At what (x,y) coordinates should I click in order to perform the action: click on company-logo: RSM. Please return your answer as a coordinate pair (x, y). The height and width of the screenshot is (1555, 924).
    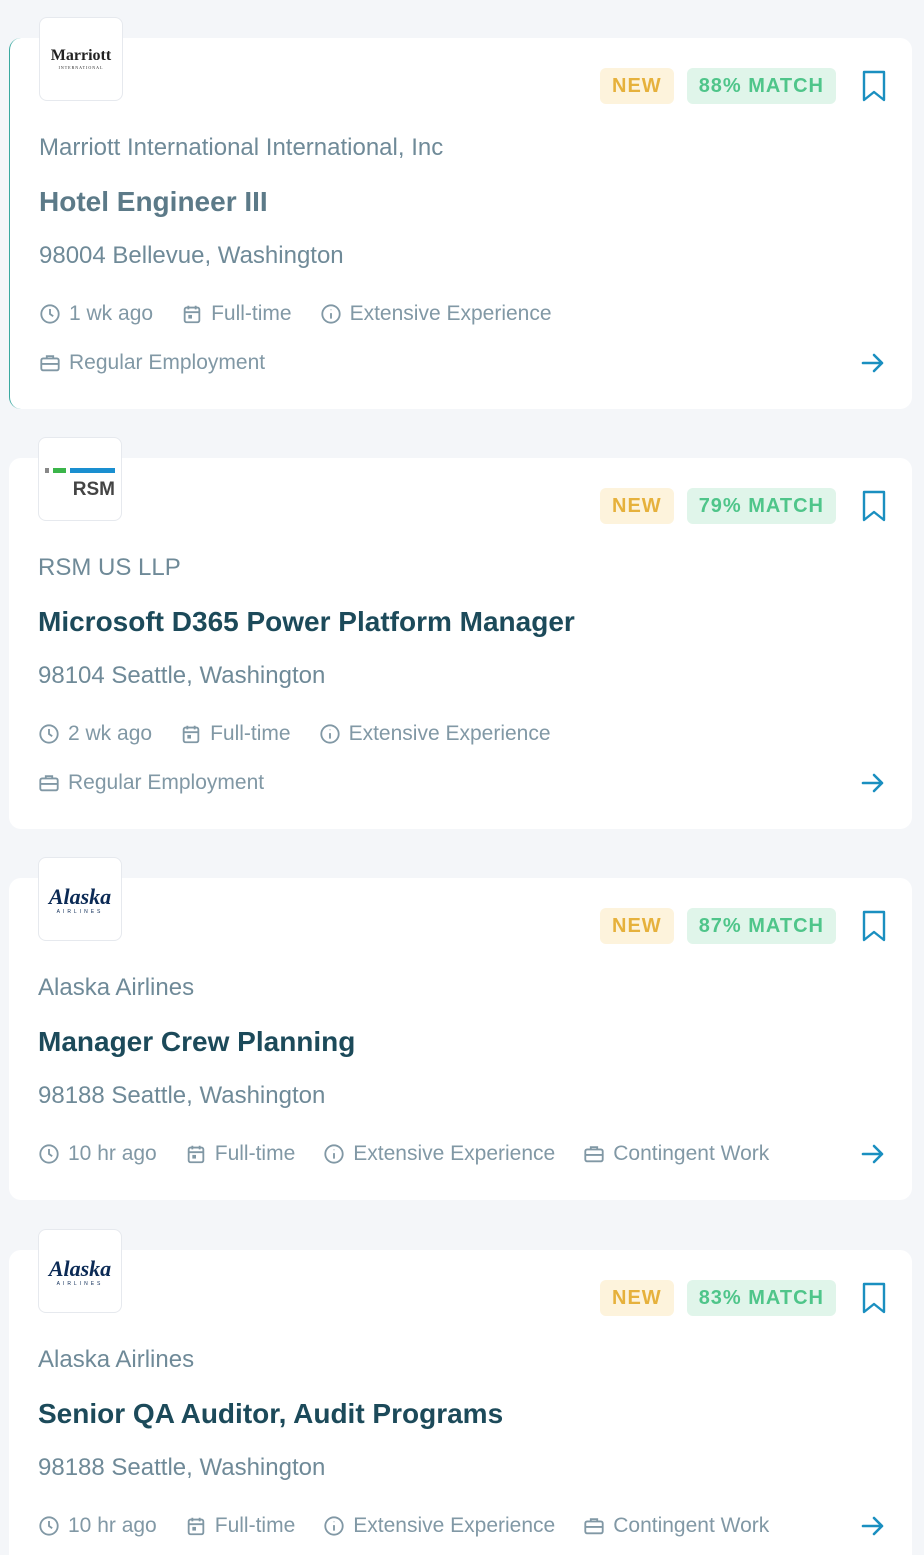
    Looking at the image, I should click on (80, 479).